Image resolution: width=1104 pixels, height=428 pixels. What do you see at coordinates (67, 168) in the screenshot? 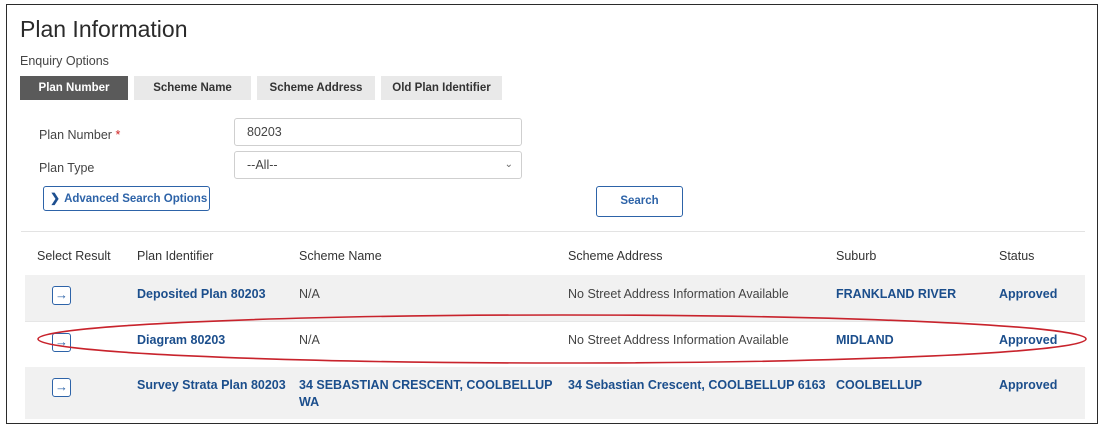
I see `plan-type-label: Plan Type` at bounding box center [67, 168].